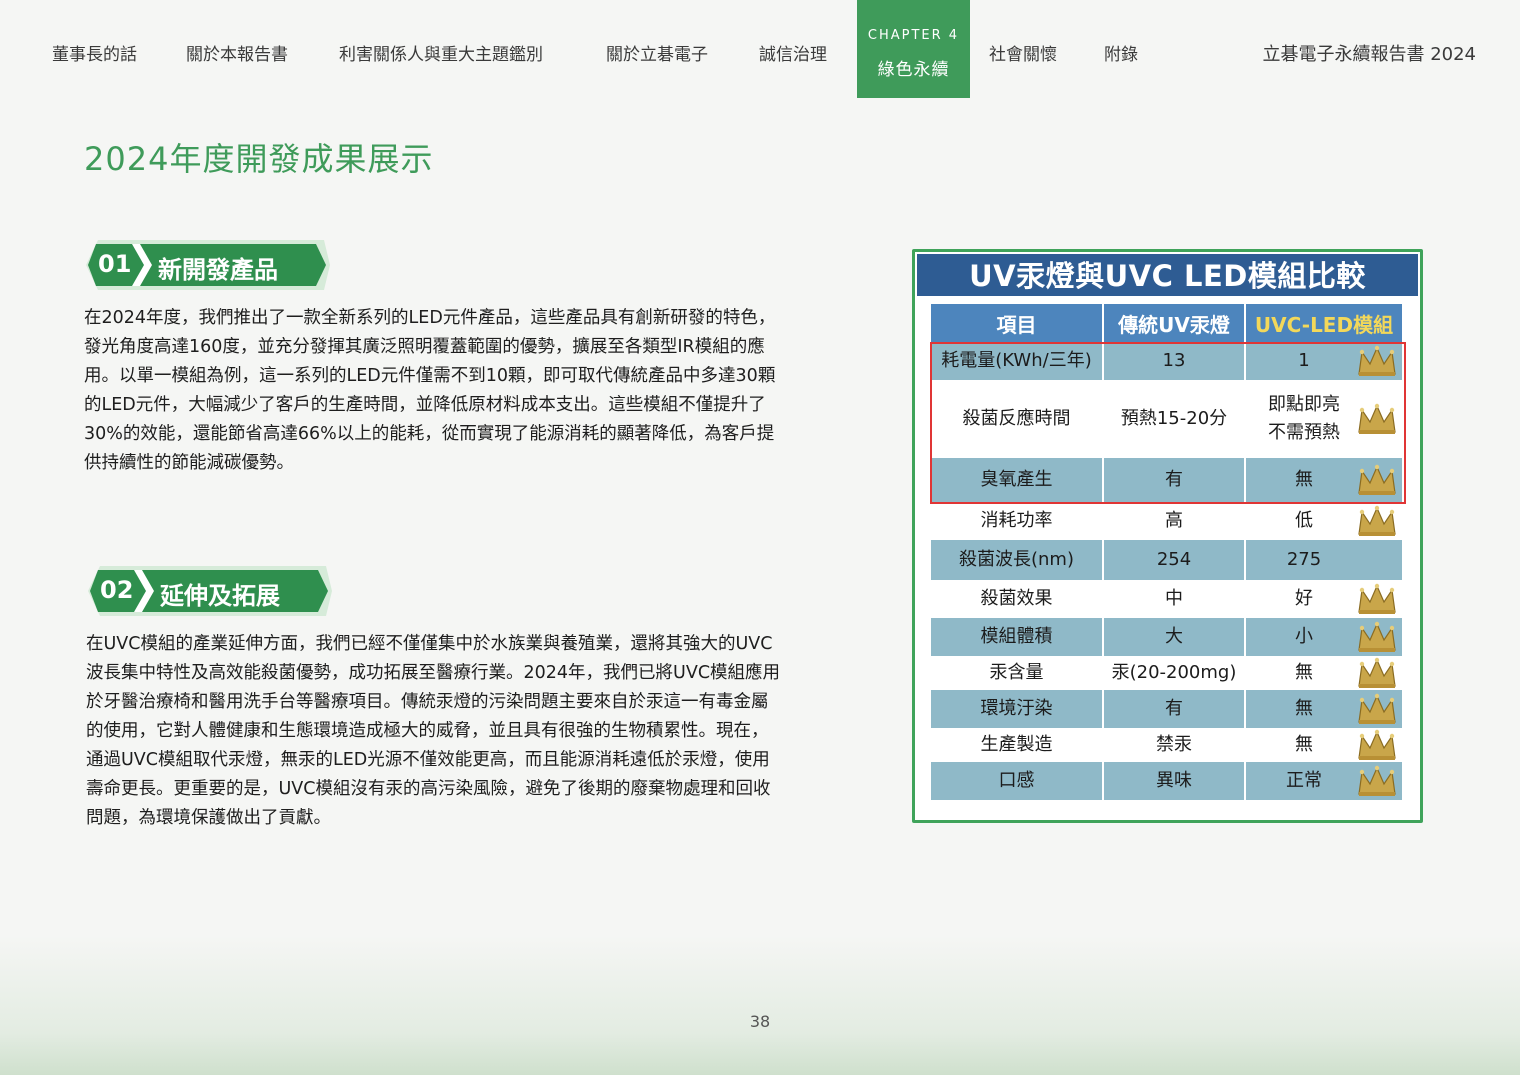 The image size is (1520, 1075). I want to click on cell-item: 環境汙染, so click(1017, 709).